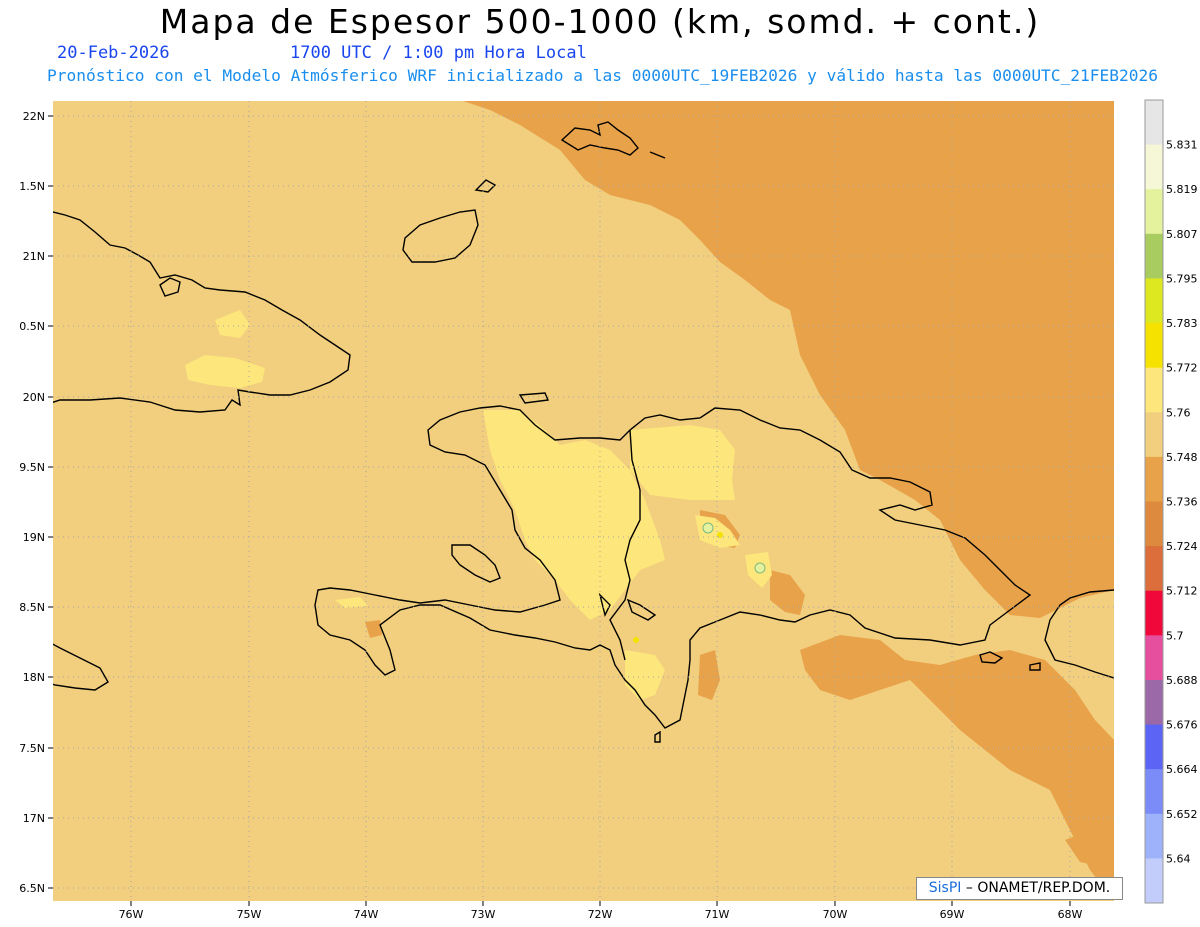  I want to click on forecast-date: 20-Feb-2026, so click(113, 53).